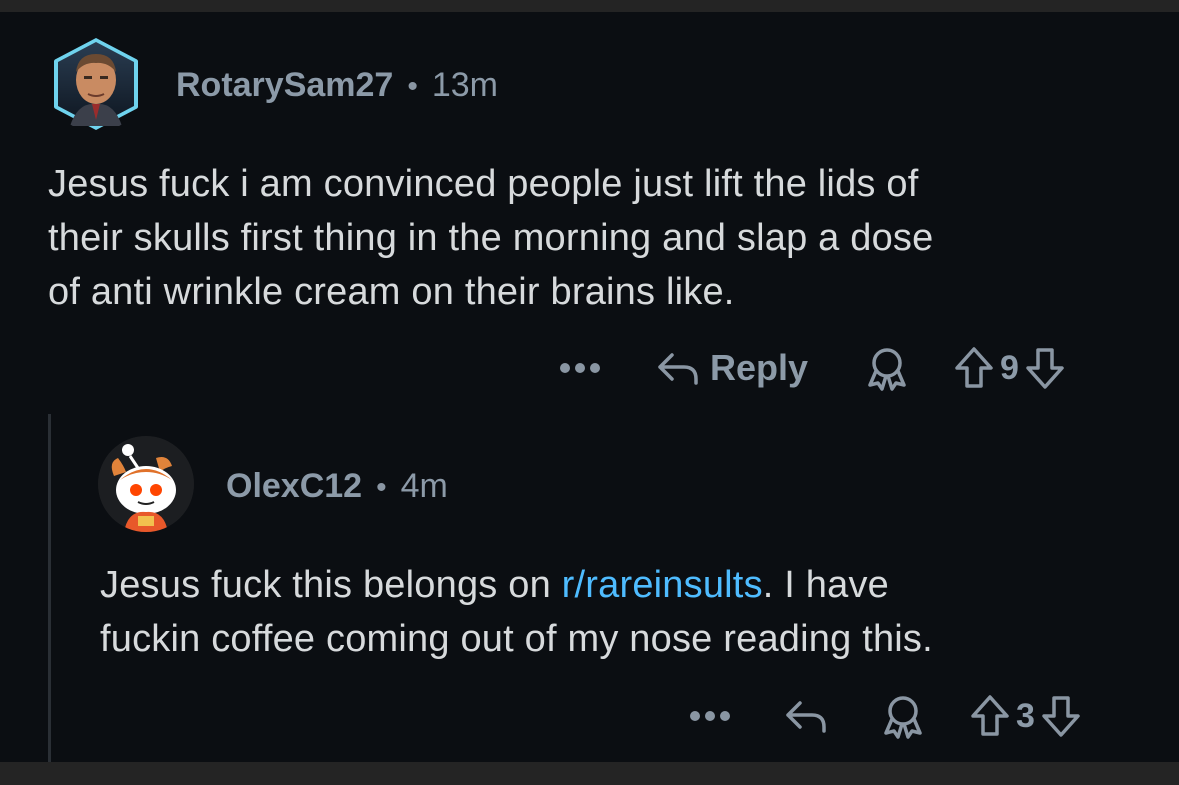  Describe the element at coordinates (424, 486) in the screenshot. I see `timestamp: 4m` at that location.